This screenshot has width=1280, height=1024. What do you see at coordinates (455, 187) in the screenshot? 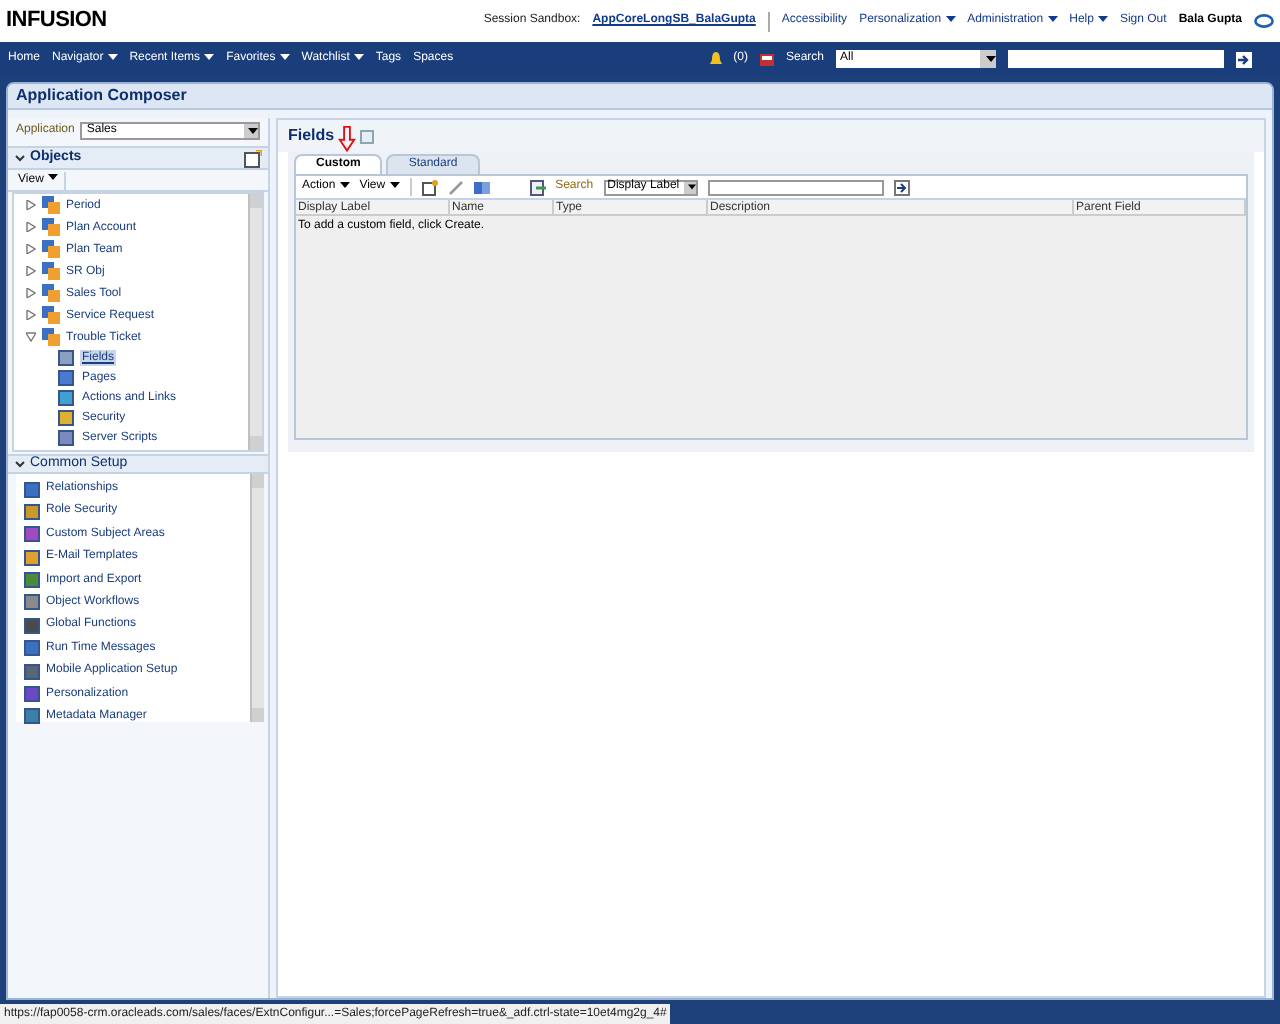
I see `pencil-icon` at bounding box center [455, 187].